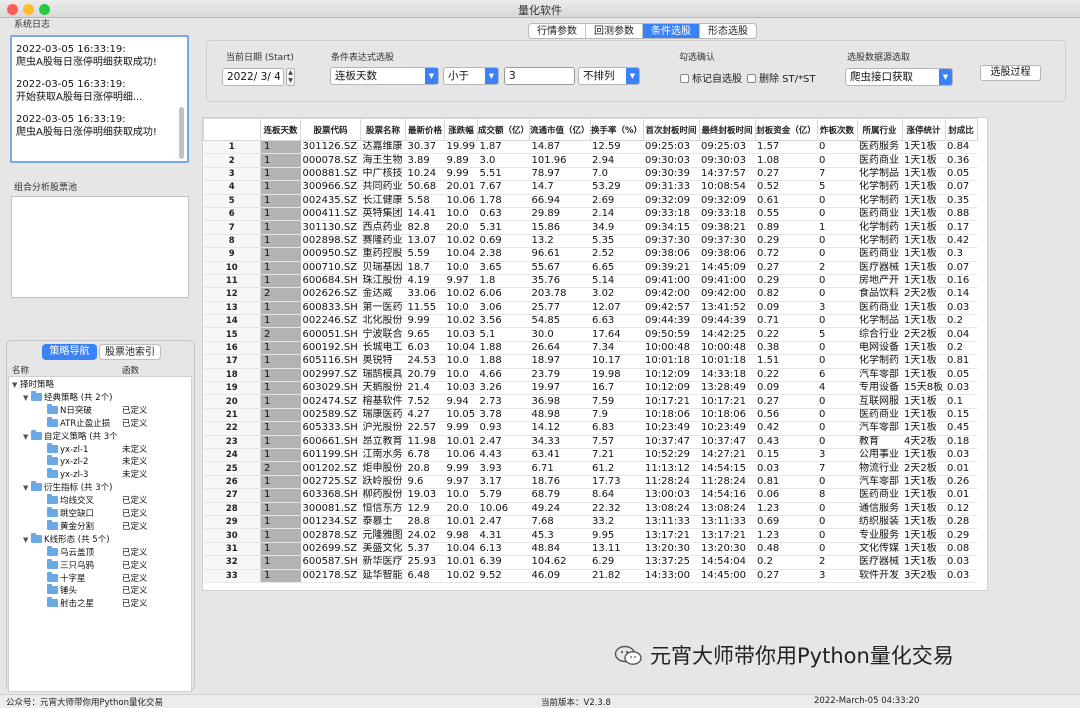  What do you see at coordinates (70, 565) in the screenshot?
I see `tree-item: 三只乌鸦` at bounding box center [70, 565].